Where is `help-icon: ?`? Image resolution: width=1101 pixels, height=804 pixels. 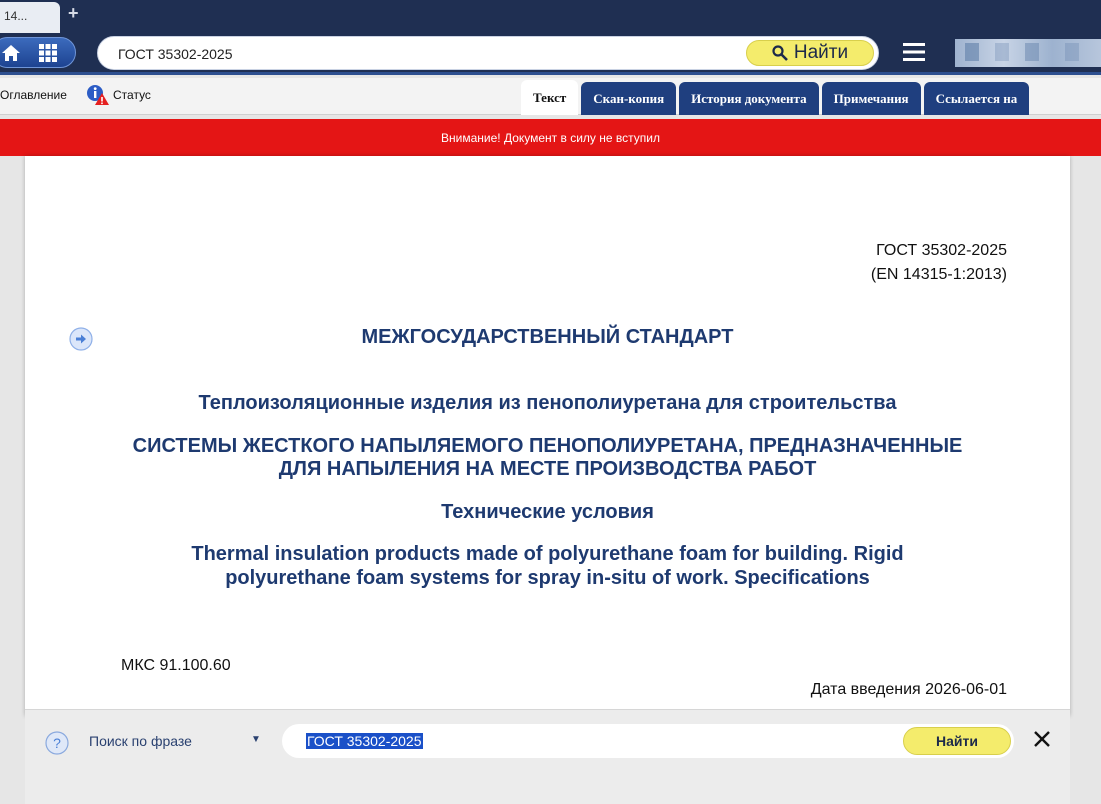
help-icon: ? is located at coordinates (57, 743).